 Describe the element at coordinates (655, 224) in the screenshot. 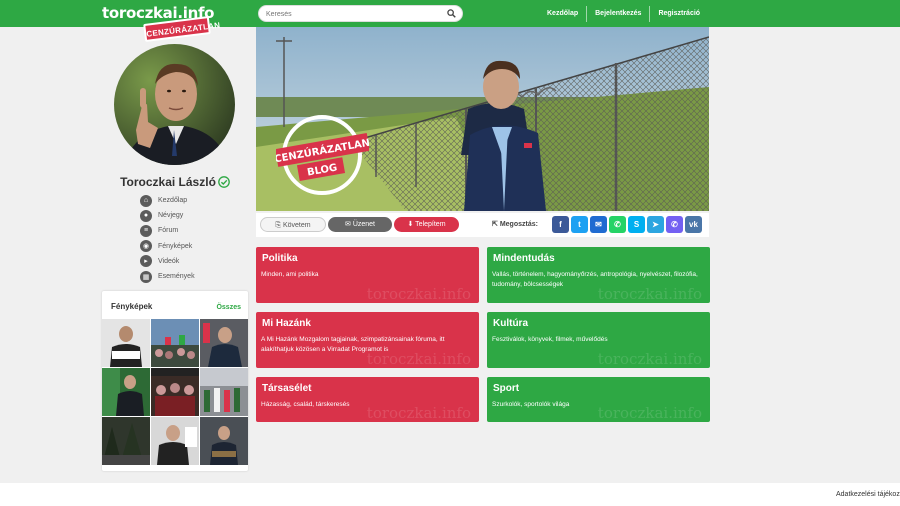

I see `telegram-icon: ➤` at that location.